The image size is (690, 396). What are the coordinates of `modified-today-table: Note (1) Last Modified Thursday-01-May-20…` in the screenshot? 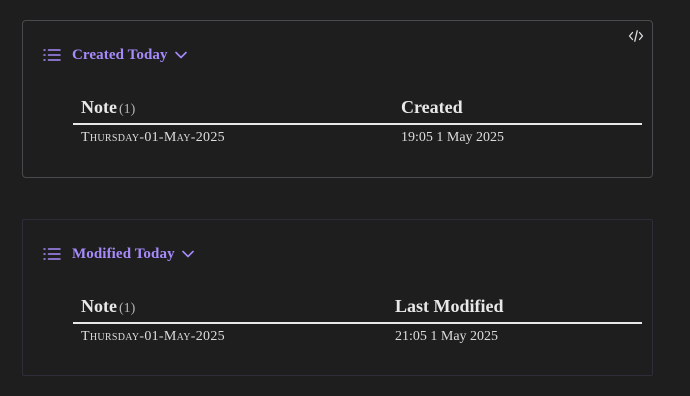 It's located at (357, 322).